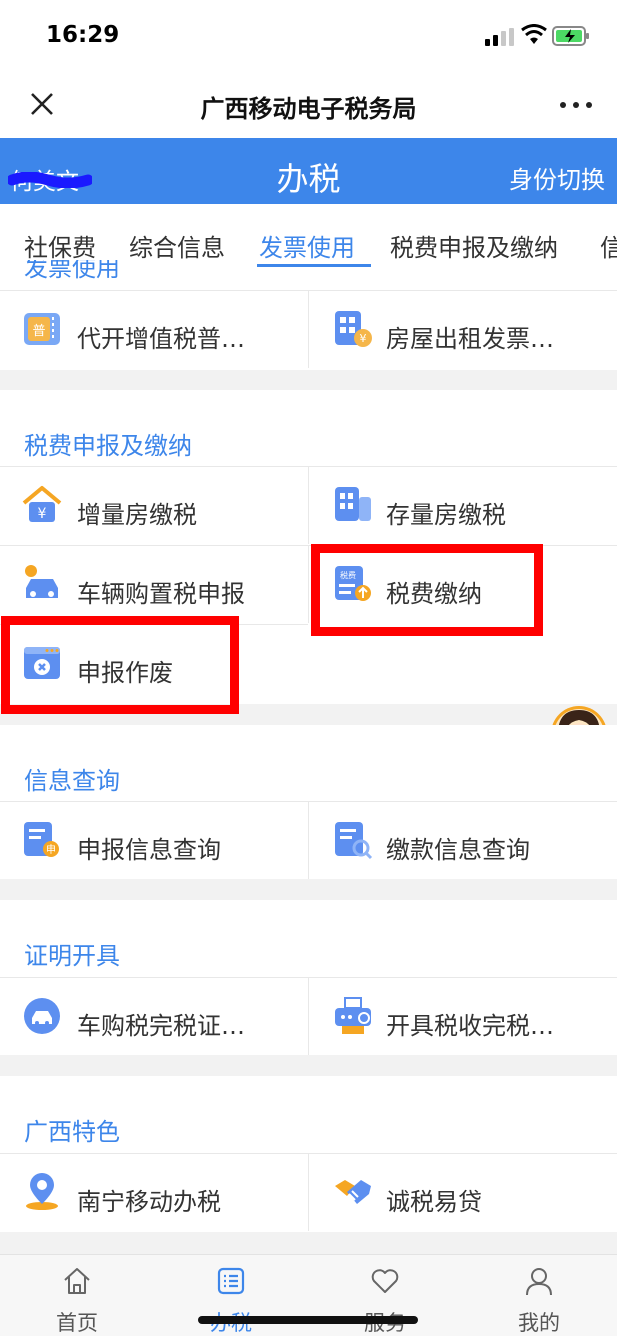 The height and width of the screenshot is (1336, 617). What do you see at coordinates (308, 36) in the screenshot?
I see `status-bar: 16:29` at bounding box center [308, 36].